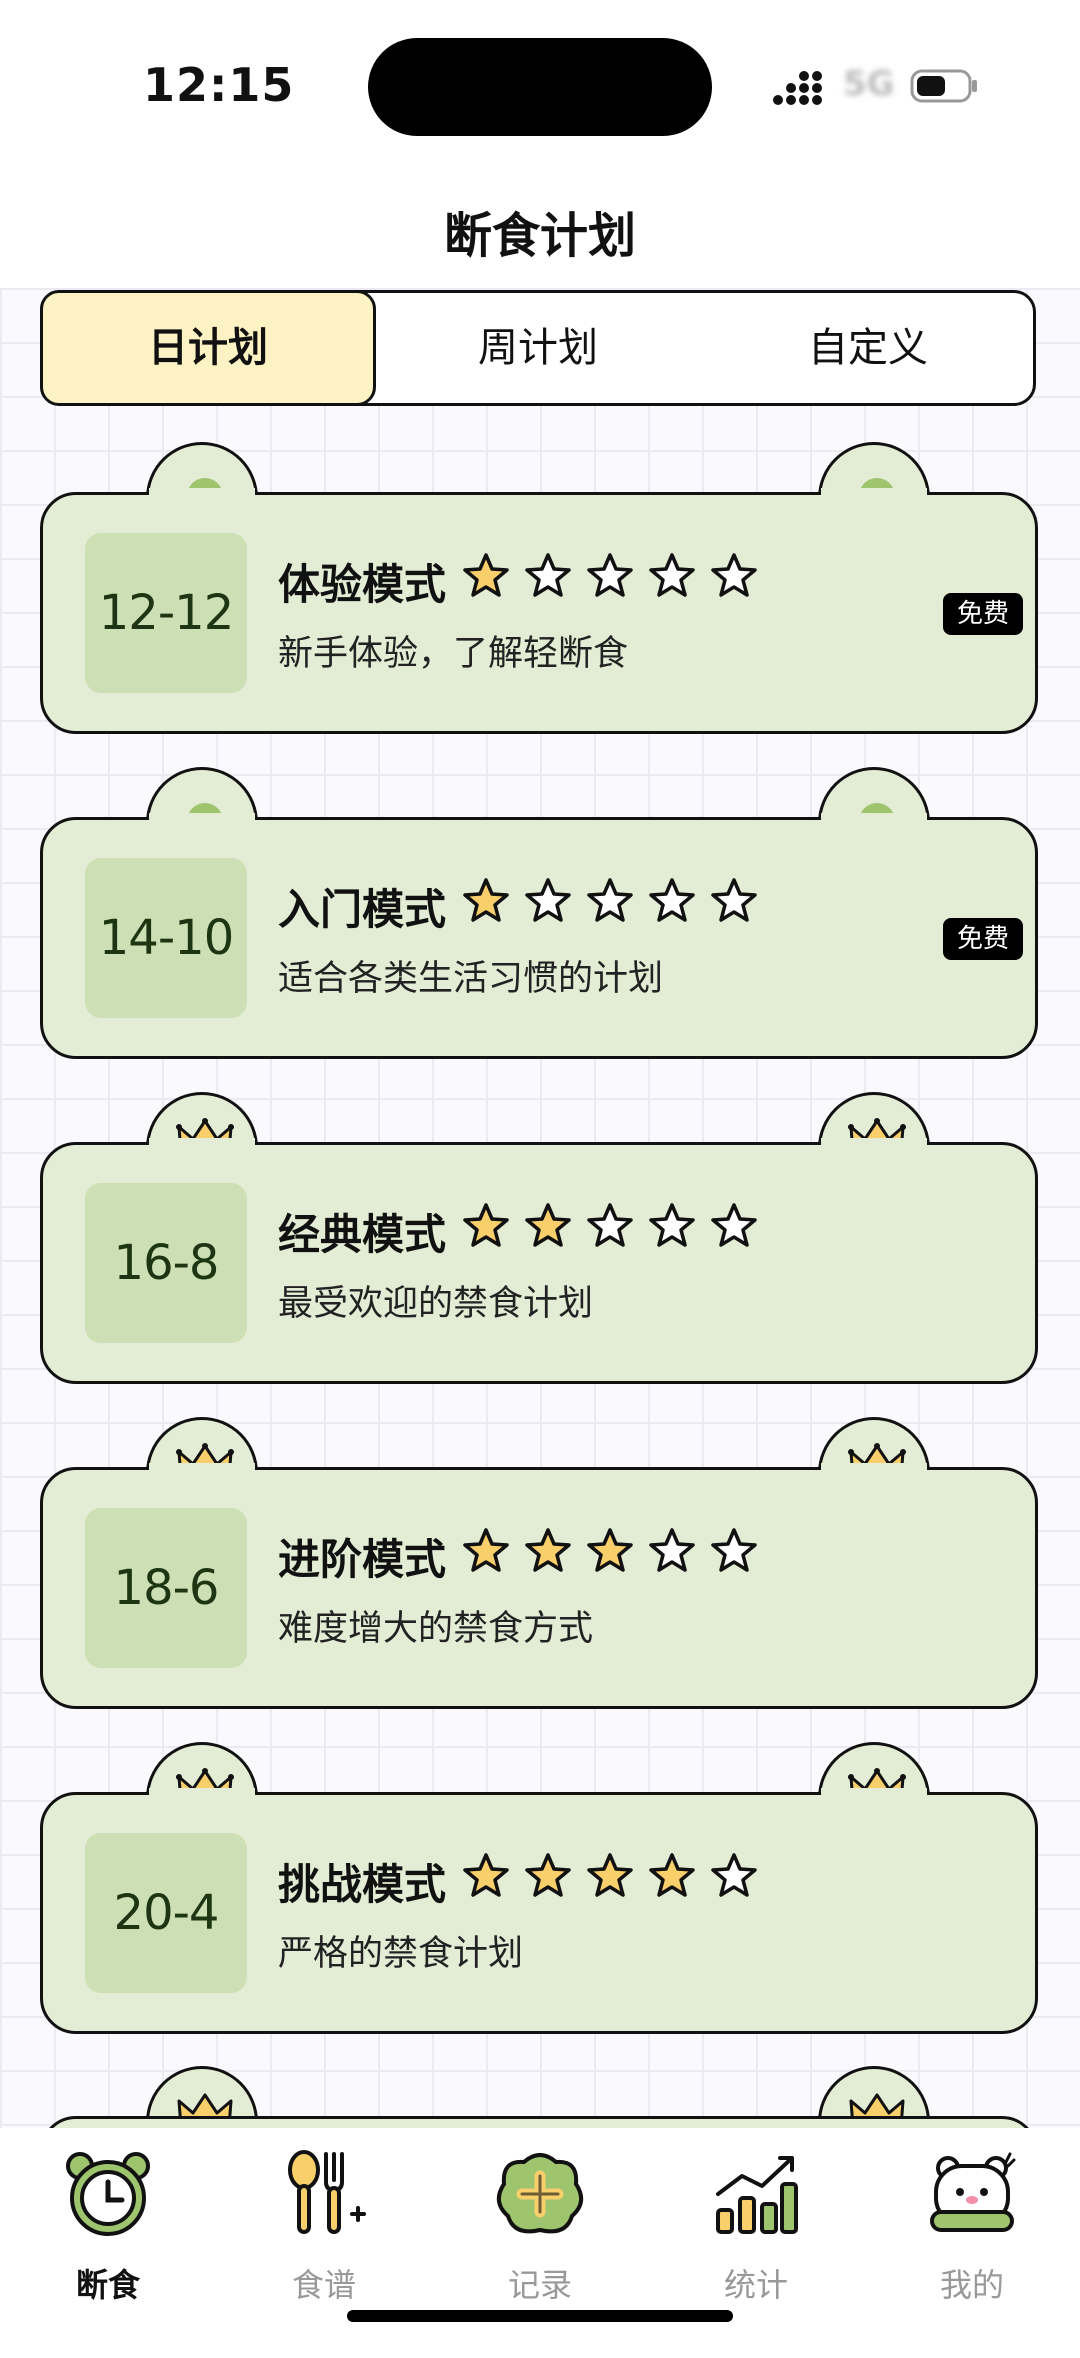 The height and width of the screenshot is (2358, 1080). What do you see at coordinates (323, 2285) in the screenshot?
I see `nav-recipes-label: 食谱` at bounding box center [323, 2285].